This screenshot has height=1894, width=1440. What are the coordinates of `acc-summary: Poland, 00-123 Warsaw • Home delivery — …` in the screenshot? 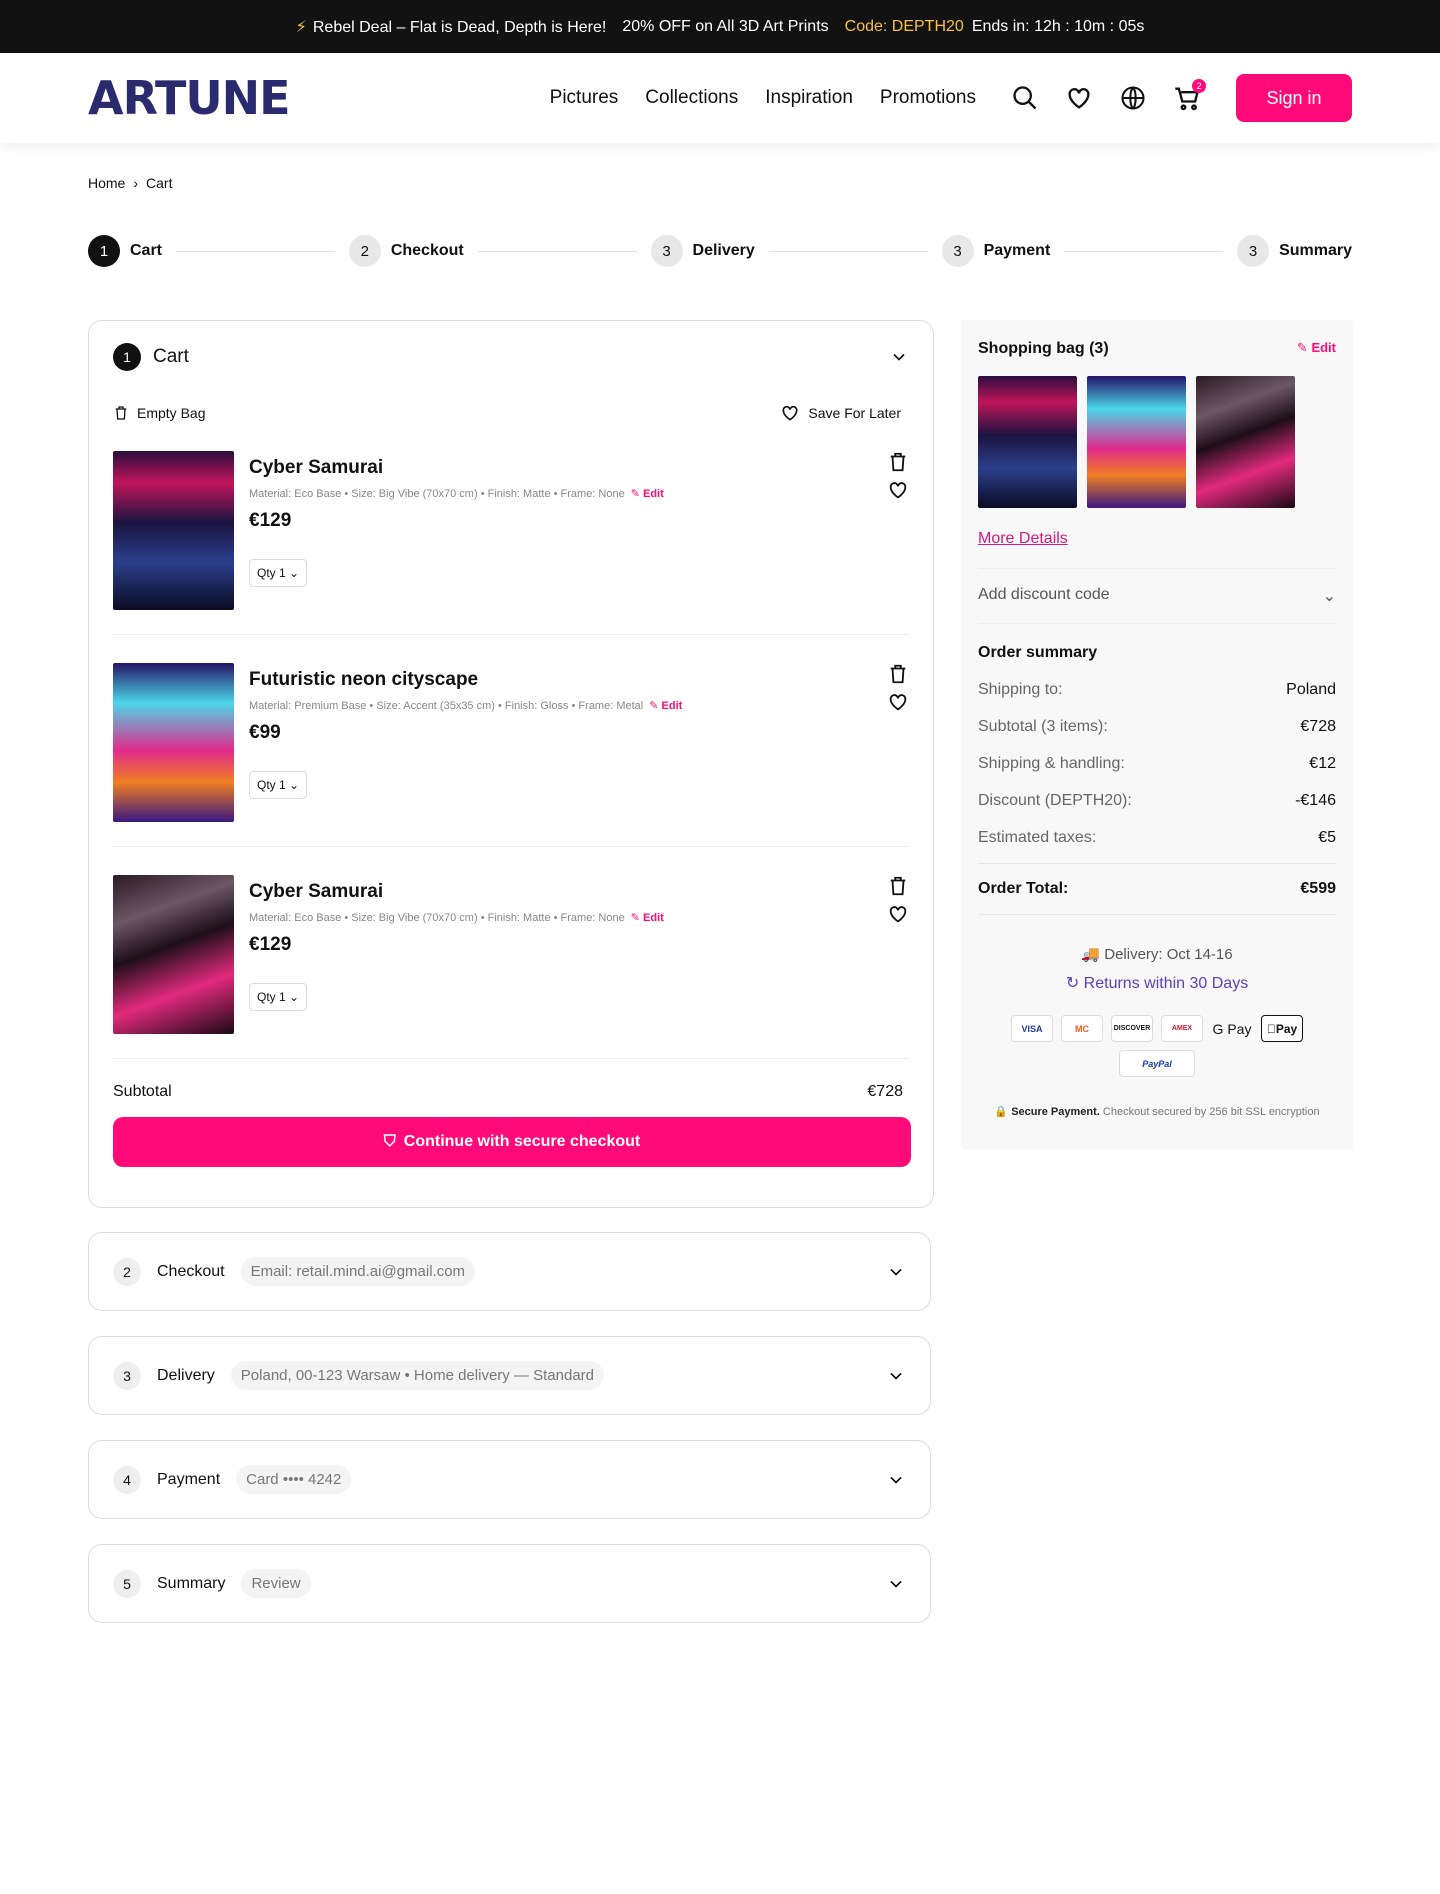 It's located at (417, 1375).